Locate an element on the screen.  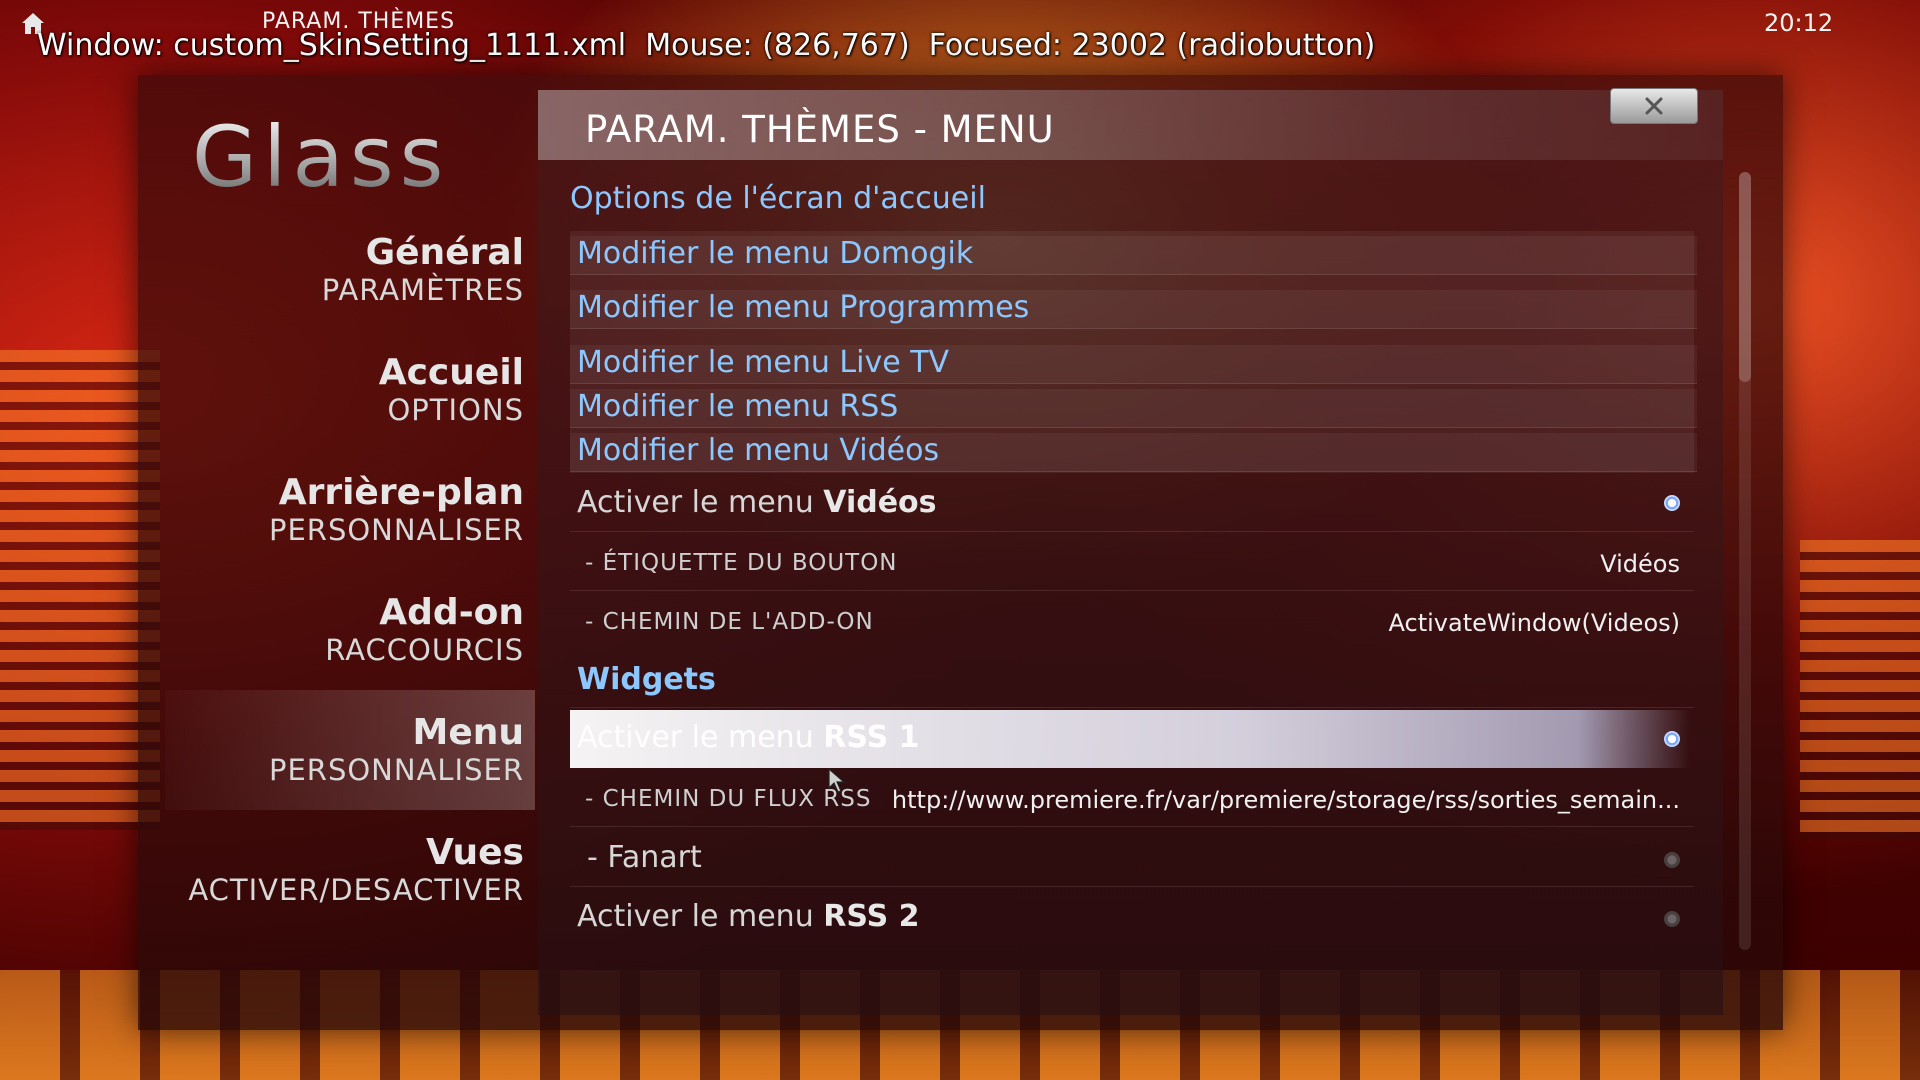
nav-item-accueil: Accueil OPTIONS is located at coordinates (451, 389).